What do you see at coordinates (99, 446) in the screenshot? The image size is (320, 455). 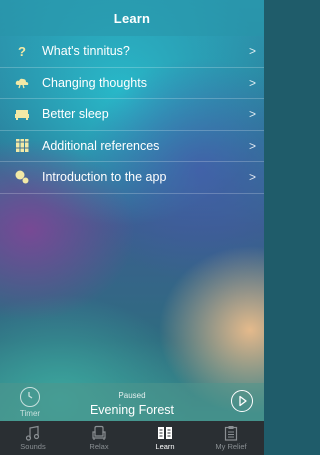 I see `tab-label: Relax` at bounding box center [99, 446].